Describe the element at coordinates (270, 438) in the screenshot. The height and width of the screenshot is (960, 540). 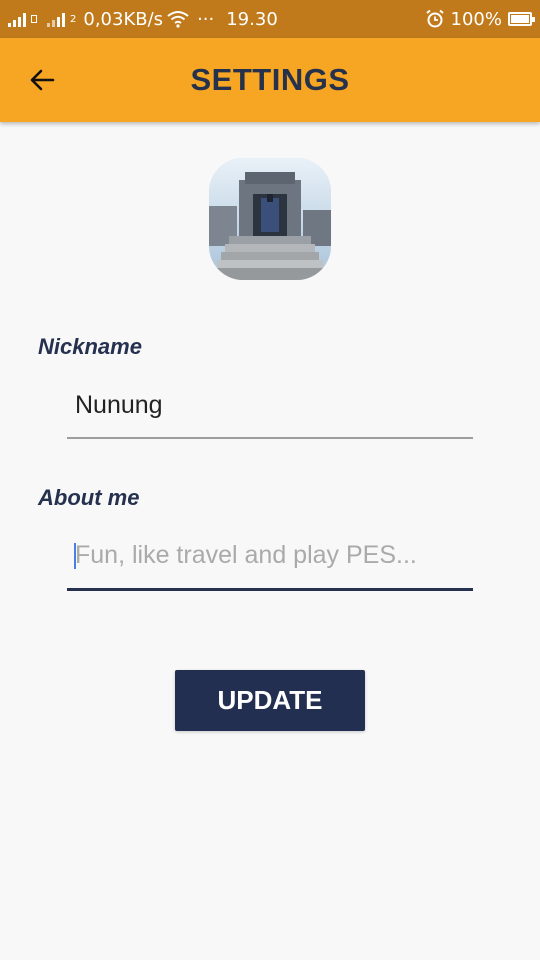
I see `nickname-underline` at that location.